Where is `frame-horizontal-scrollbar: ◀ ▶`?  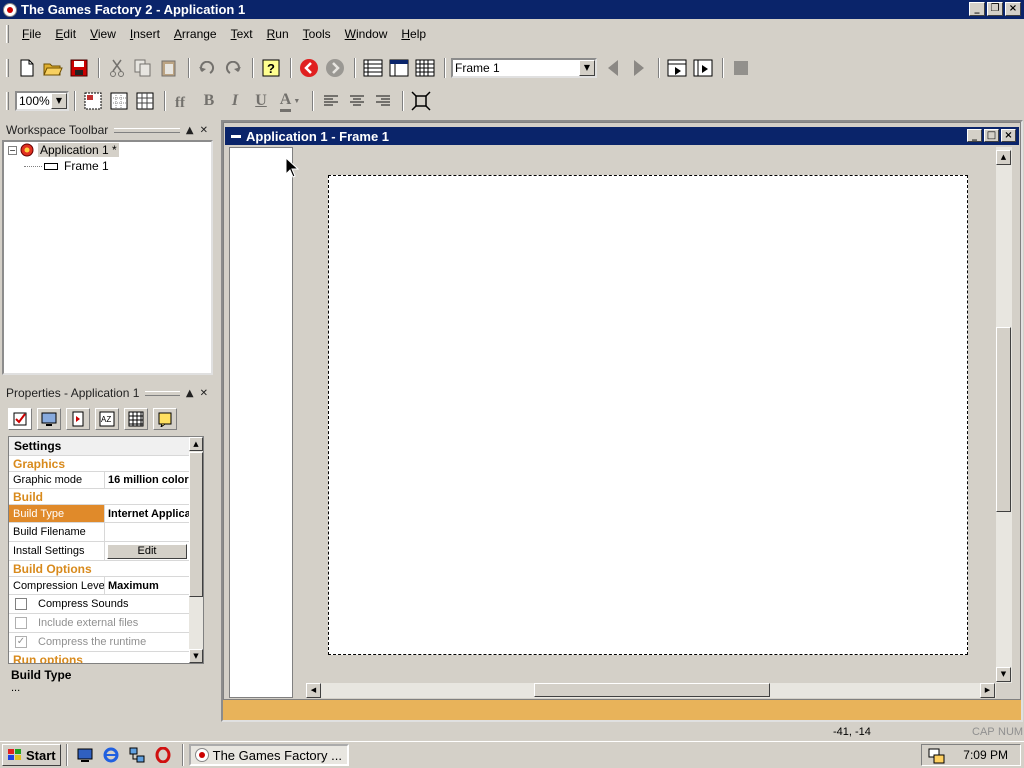 frame-horizontal-scrollbar: ◀ ▶ is located at coordinates (651, 690).